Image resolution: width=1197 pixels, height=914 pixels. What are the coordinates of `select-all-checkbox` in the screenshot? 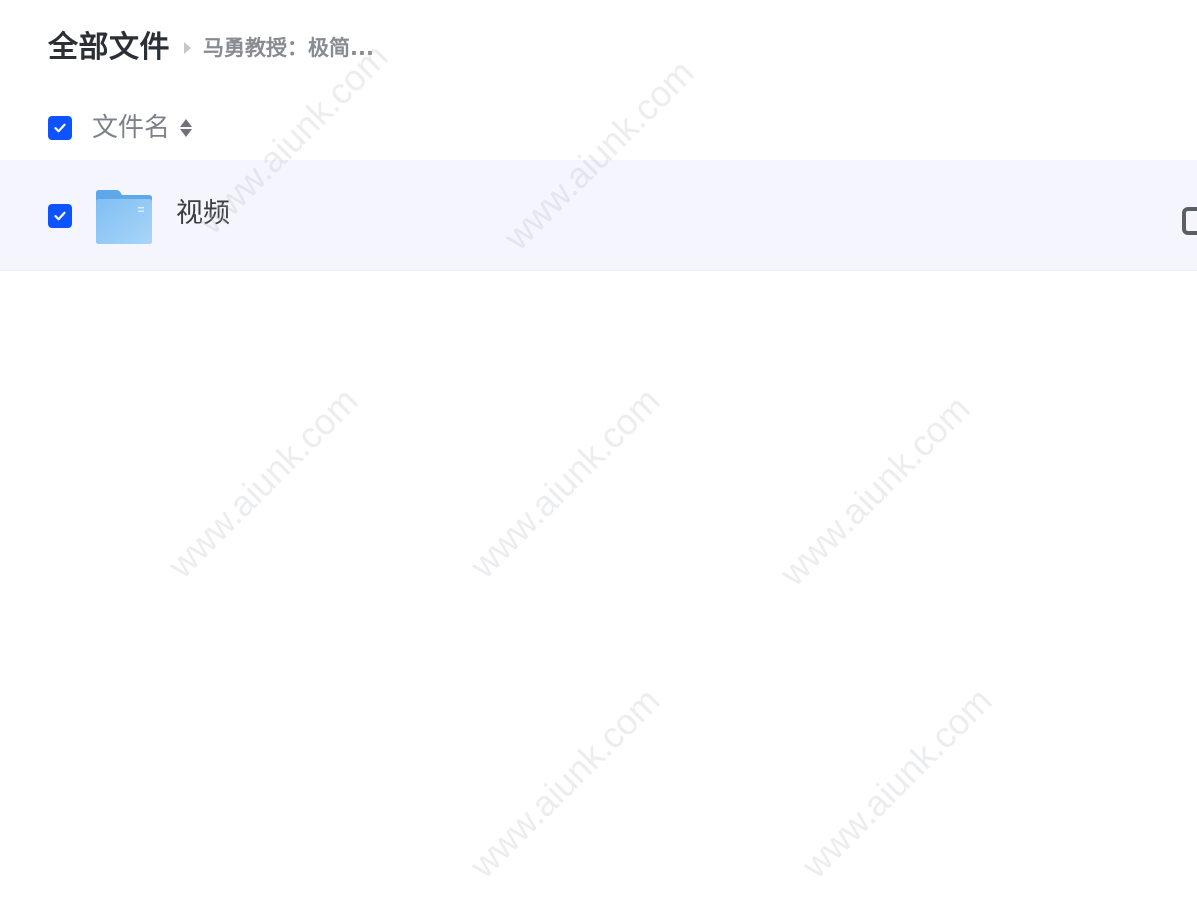 It's located at (60, 128).